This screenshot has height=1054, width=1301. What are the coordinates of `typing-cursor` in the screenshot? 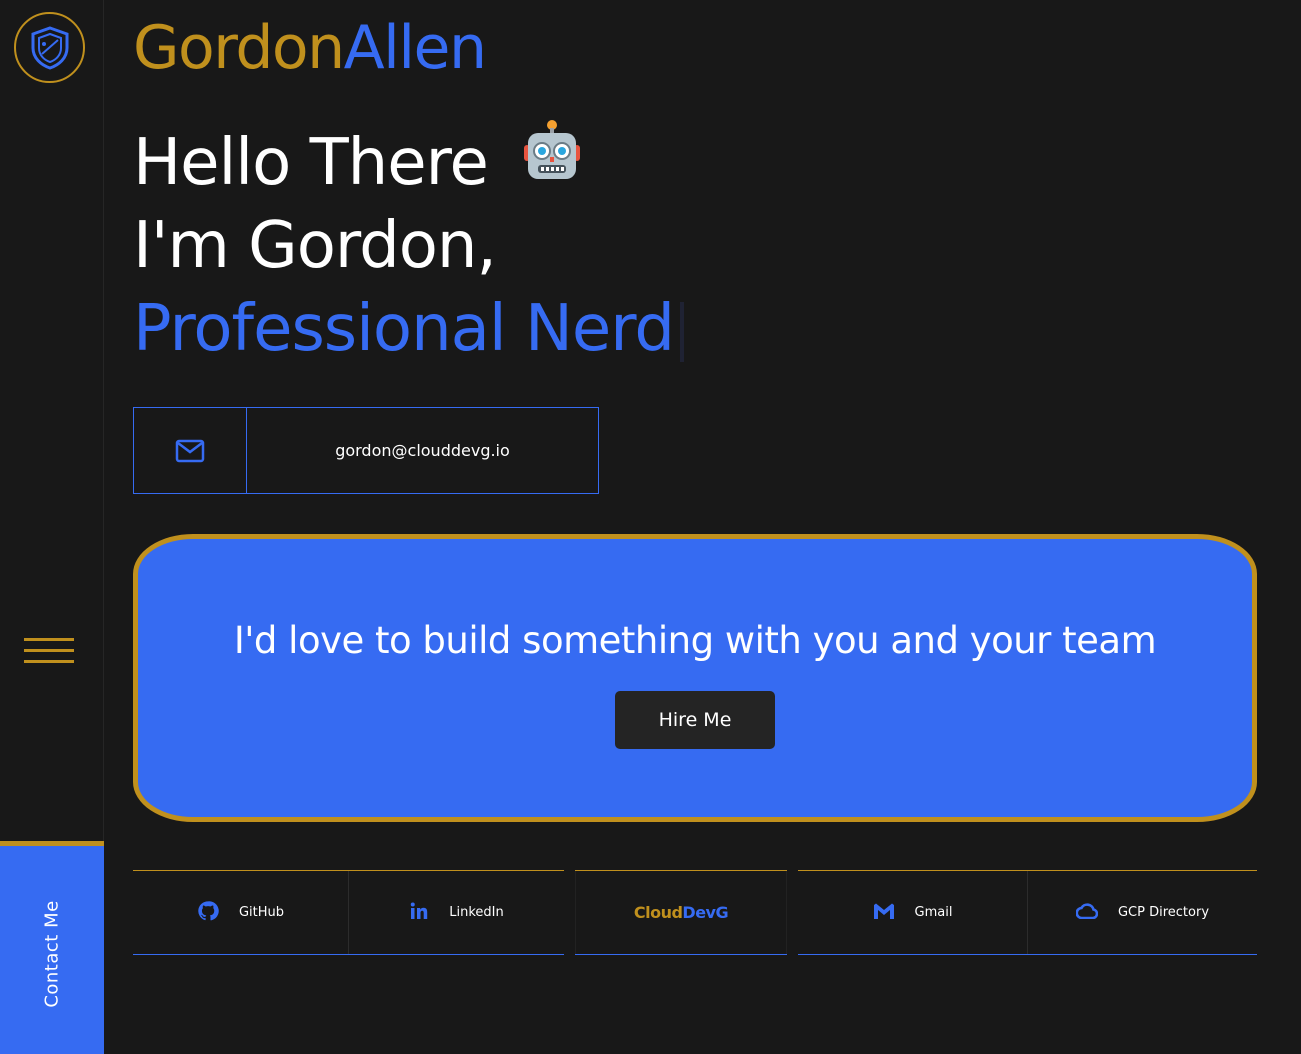 It's located at (682, 332).